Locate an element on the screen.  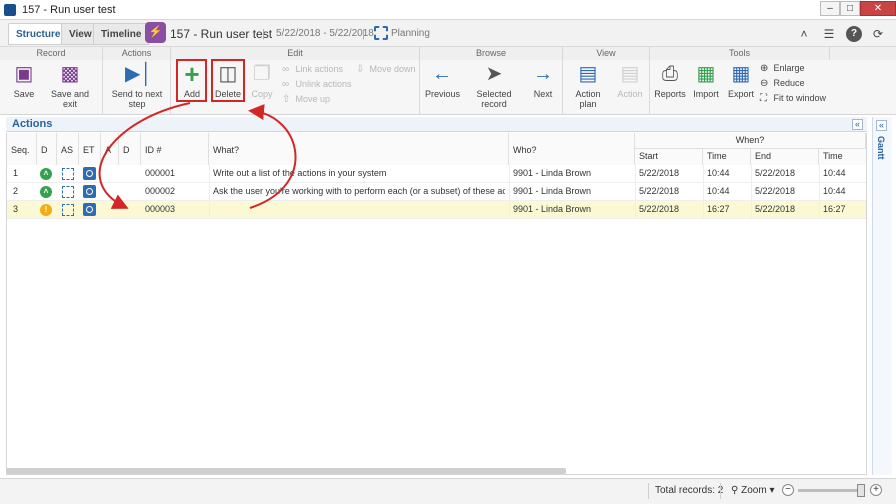
save-button: ▣ Save is located at coordinates (24, 81).